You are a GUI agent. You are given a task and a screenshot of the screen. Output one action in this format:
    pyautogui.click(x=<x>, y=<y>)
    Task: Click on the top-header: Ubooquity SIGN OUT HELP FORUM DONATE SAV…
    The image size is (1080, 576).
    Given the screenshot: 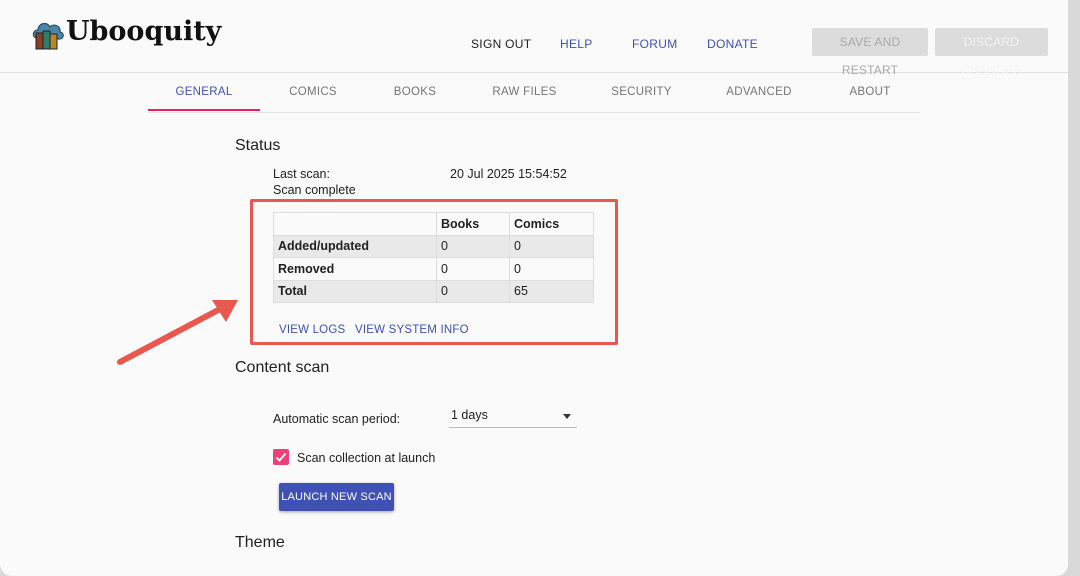 What is the action you would take?
    pyautogui.click(x=534, y=38)
    